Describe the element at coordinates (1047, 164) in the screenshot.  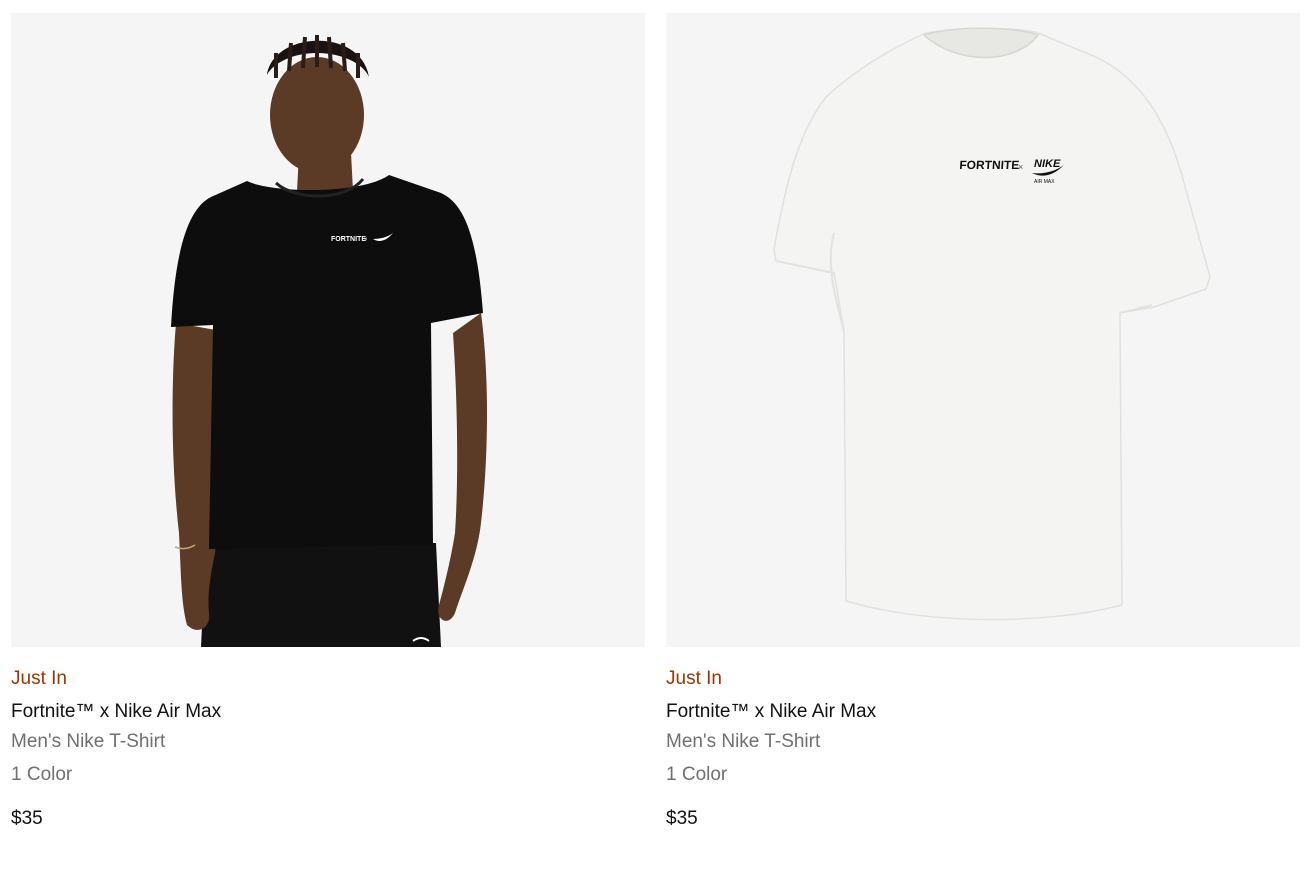
I see `svg-text: NIKE` at that location.